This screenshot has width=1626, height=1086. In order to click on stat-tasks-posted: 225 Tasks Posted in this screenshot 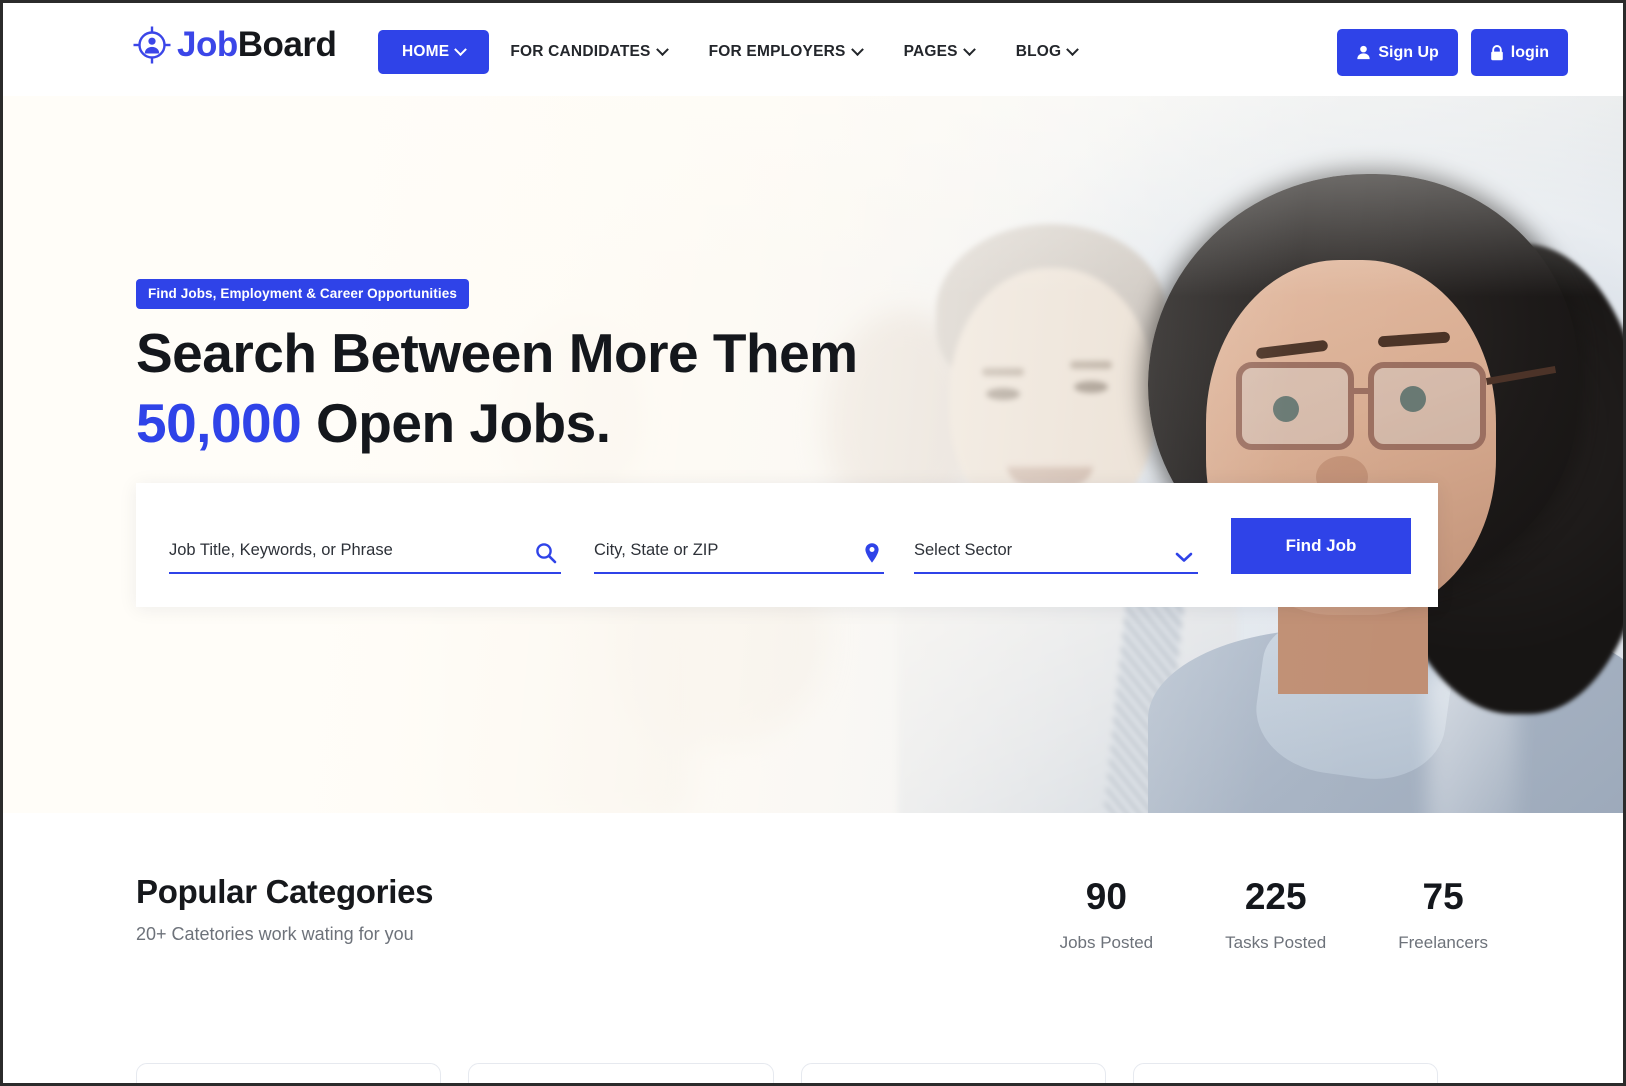, I will do `click(1275, 914)`.